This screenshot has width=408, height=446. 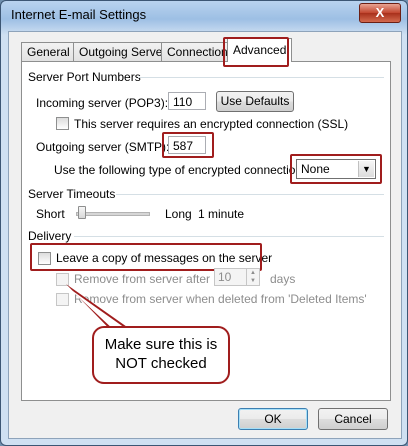 I want to click on ok-button: OK, so click(x=273, y=419).